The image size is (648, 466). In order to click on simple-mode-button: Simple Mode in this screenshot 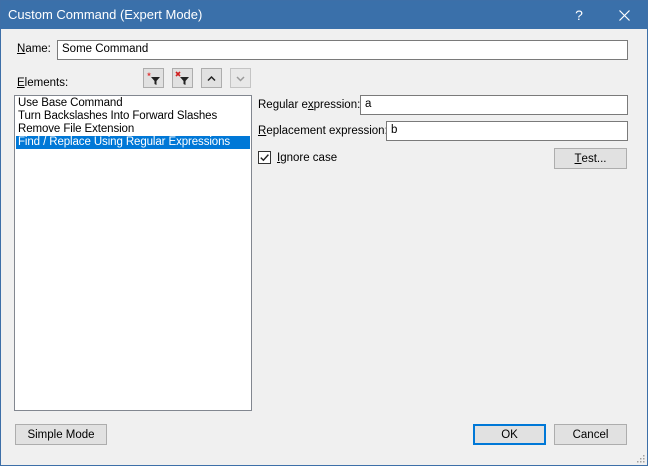, I will do `click(61, 434)`.